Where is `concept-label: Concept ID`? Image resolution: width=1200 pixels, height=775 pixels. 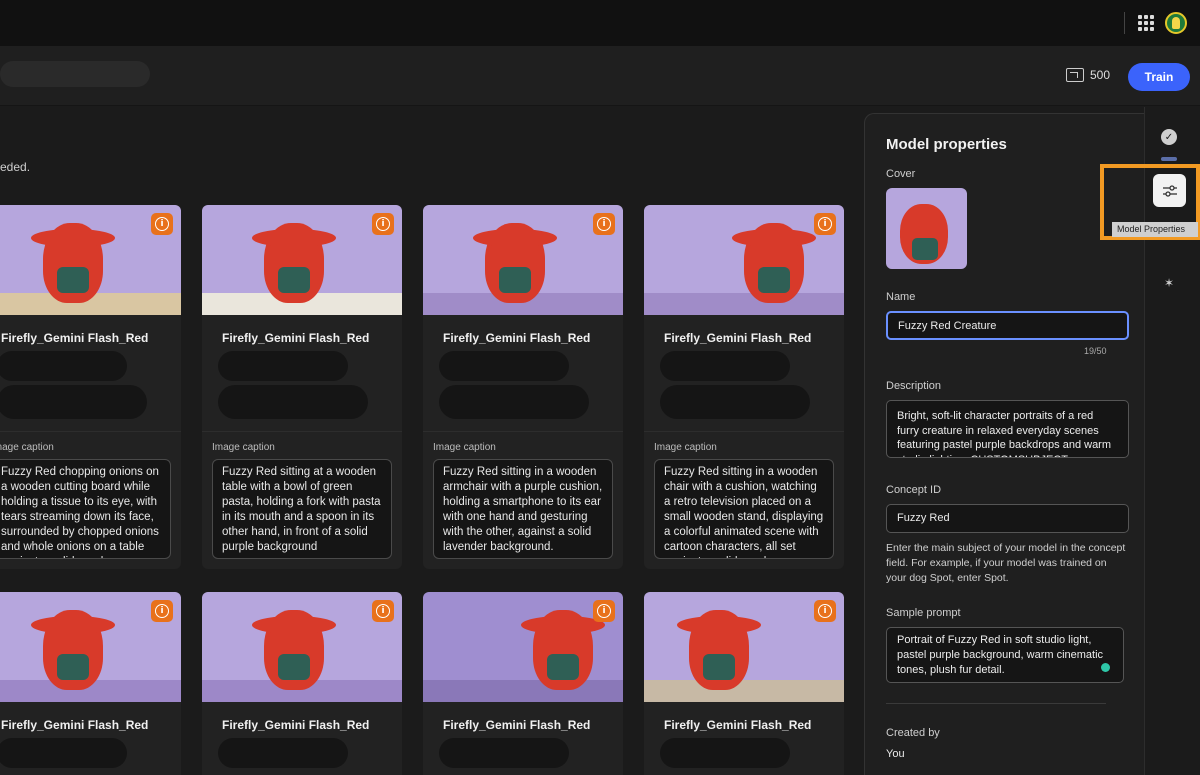 concept-label: Concept ID is located at coordinates (914, 490).